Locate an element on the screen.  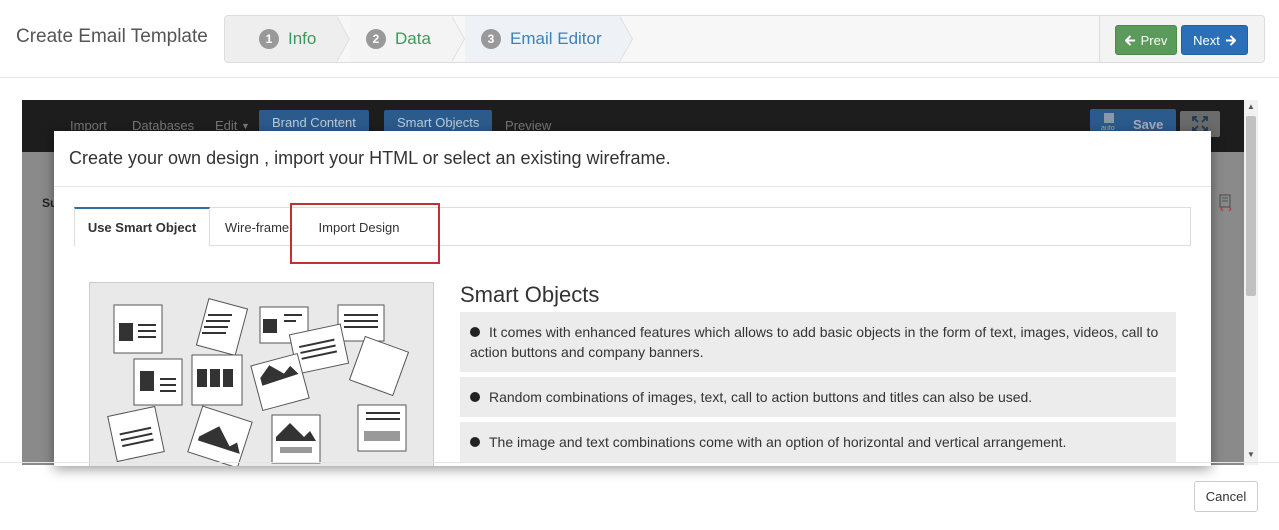
arrow-right-icon is located at coordinates (1230, 40).